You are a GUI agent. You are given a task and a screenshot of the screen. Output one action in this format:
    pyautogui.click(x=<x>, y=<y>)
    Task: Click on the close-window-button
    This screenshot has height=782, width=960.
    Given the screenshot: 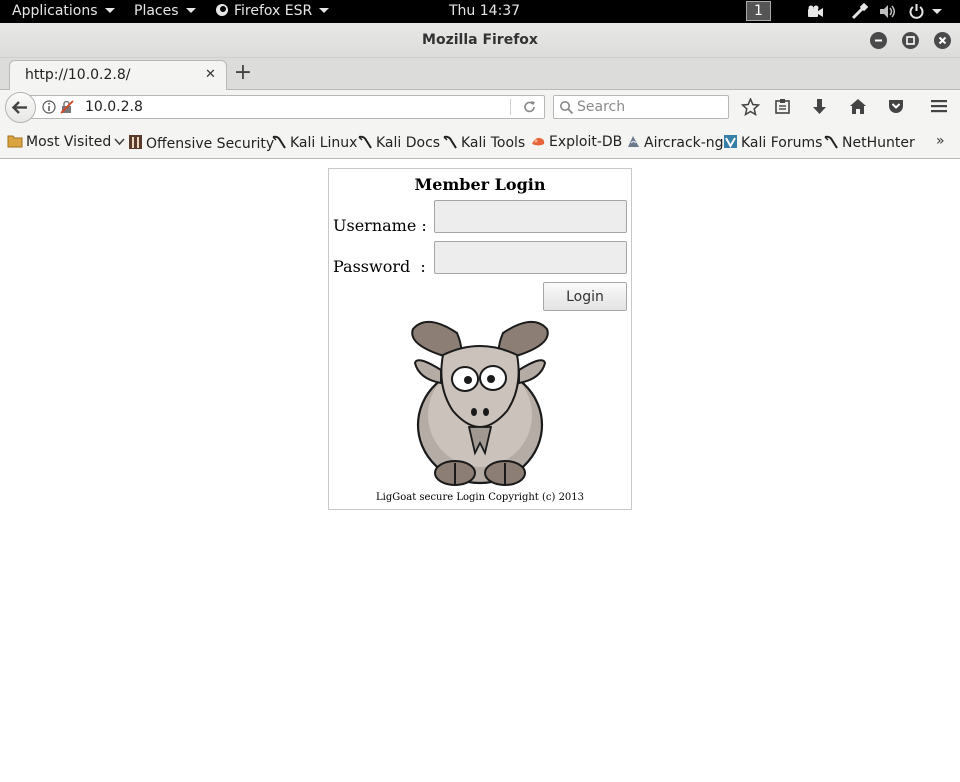 What is the action you would take?
    pyautogui.click(x=942, y=40)
    